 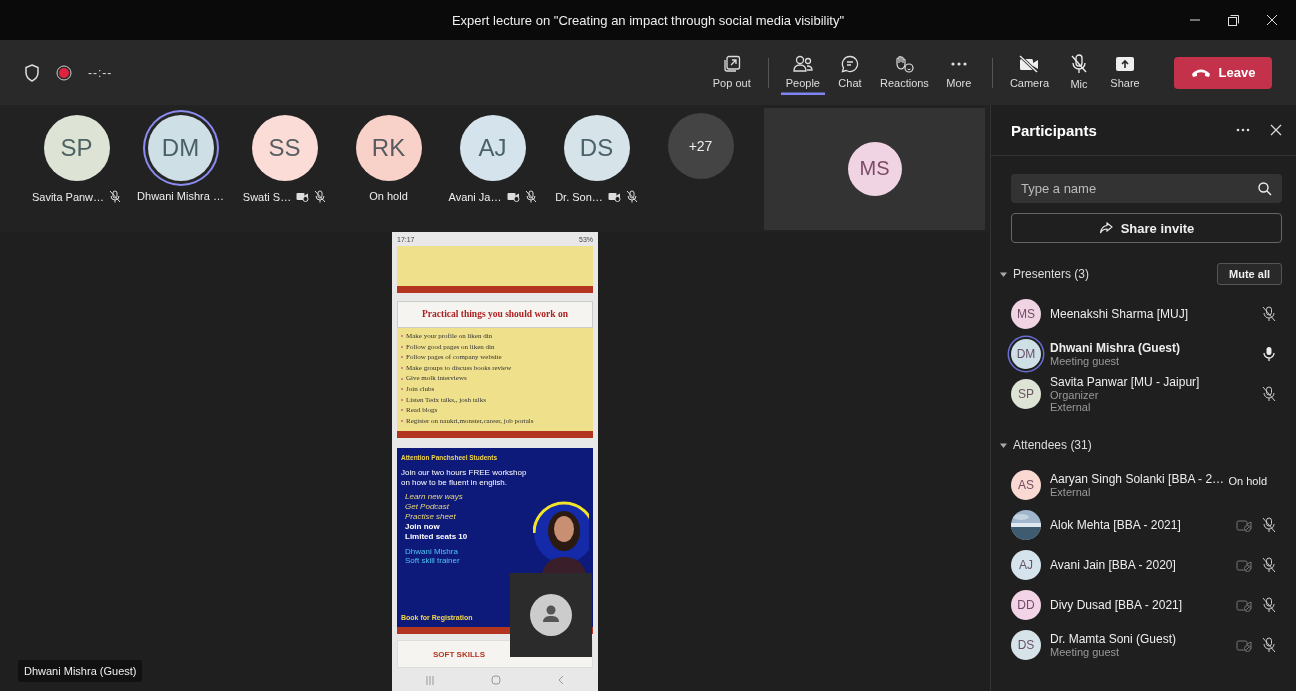 What do you see at coordinates (388, 196) in the screenshot?
I see `participant-name: On hold` at bounding box center [388, 196].